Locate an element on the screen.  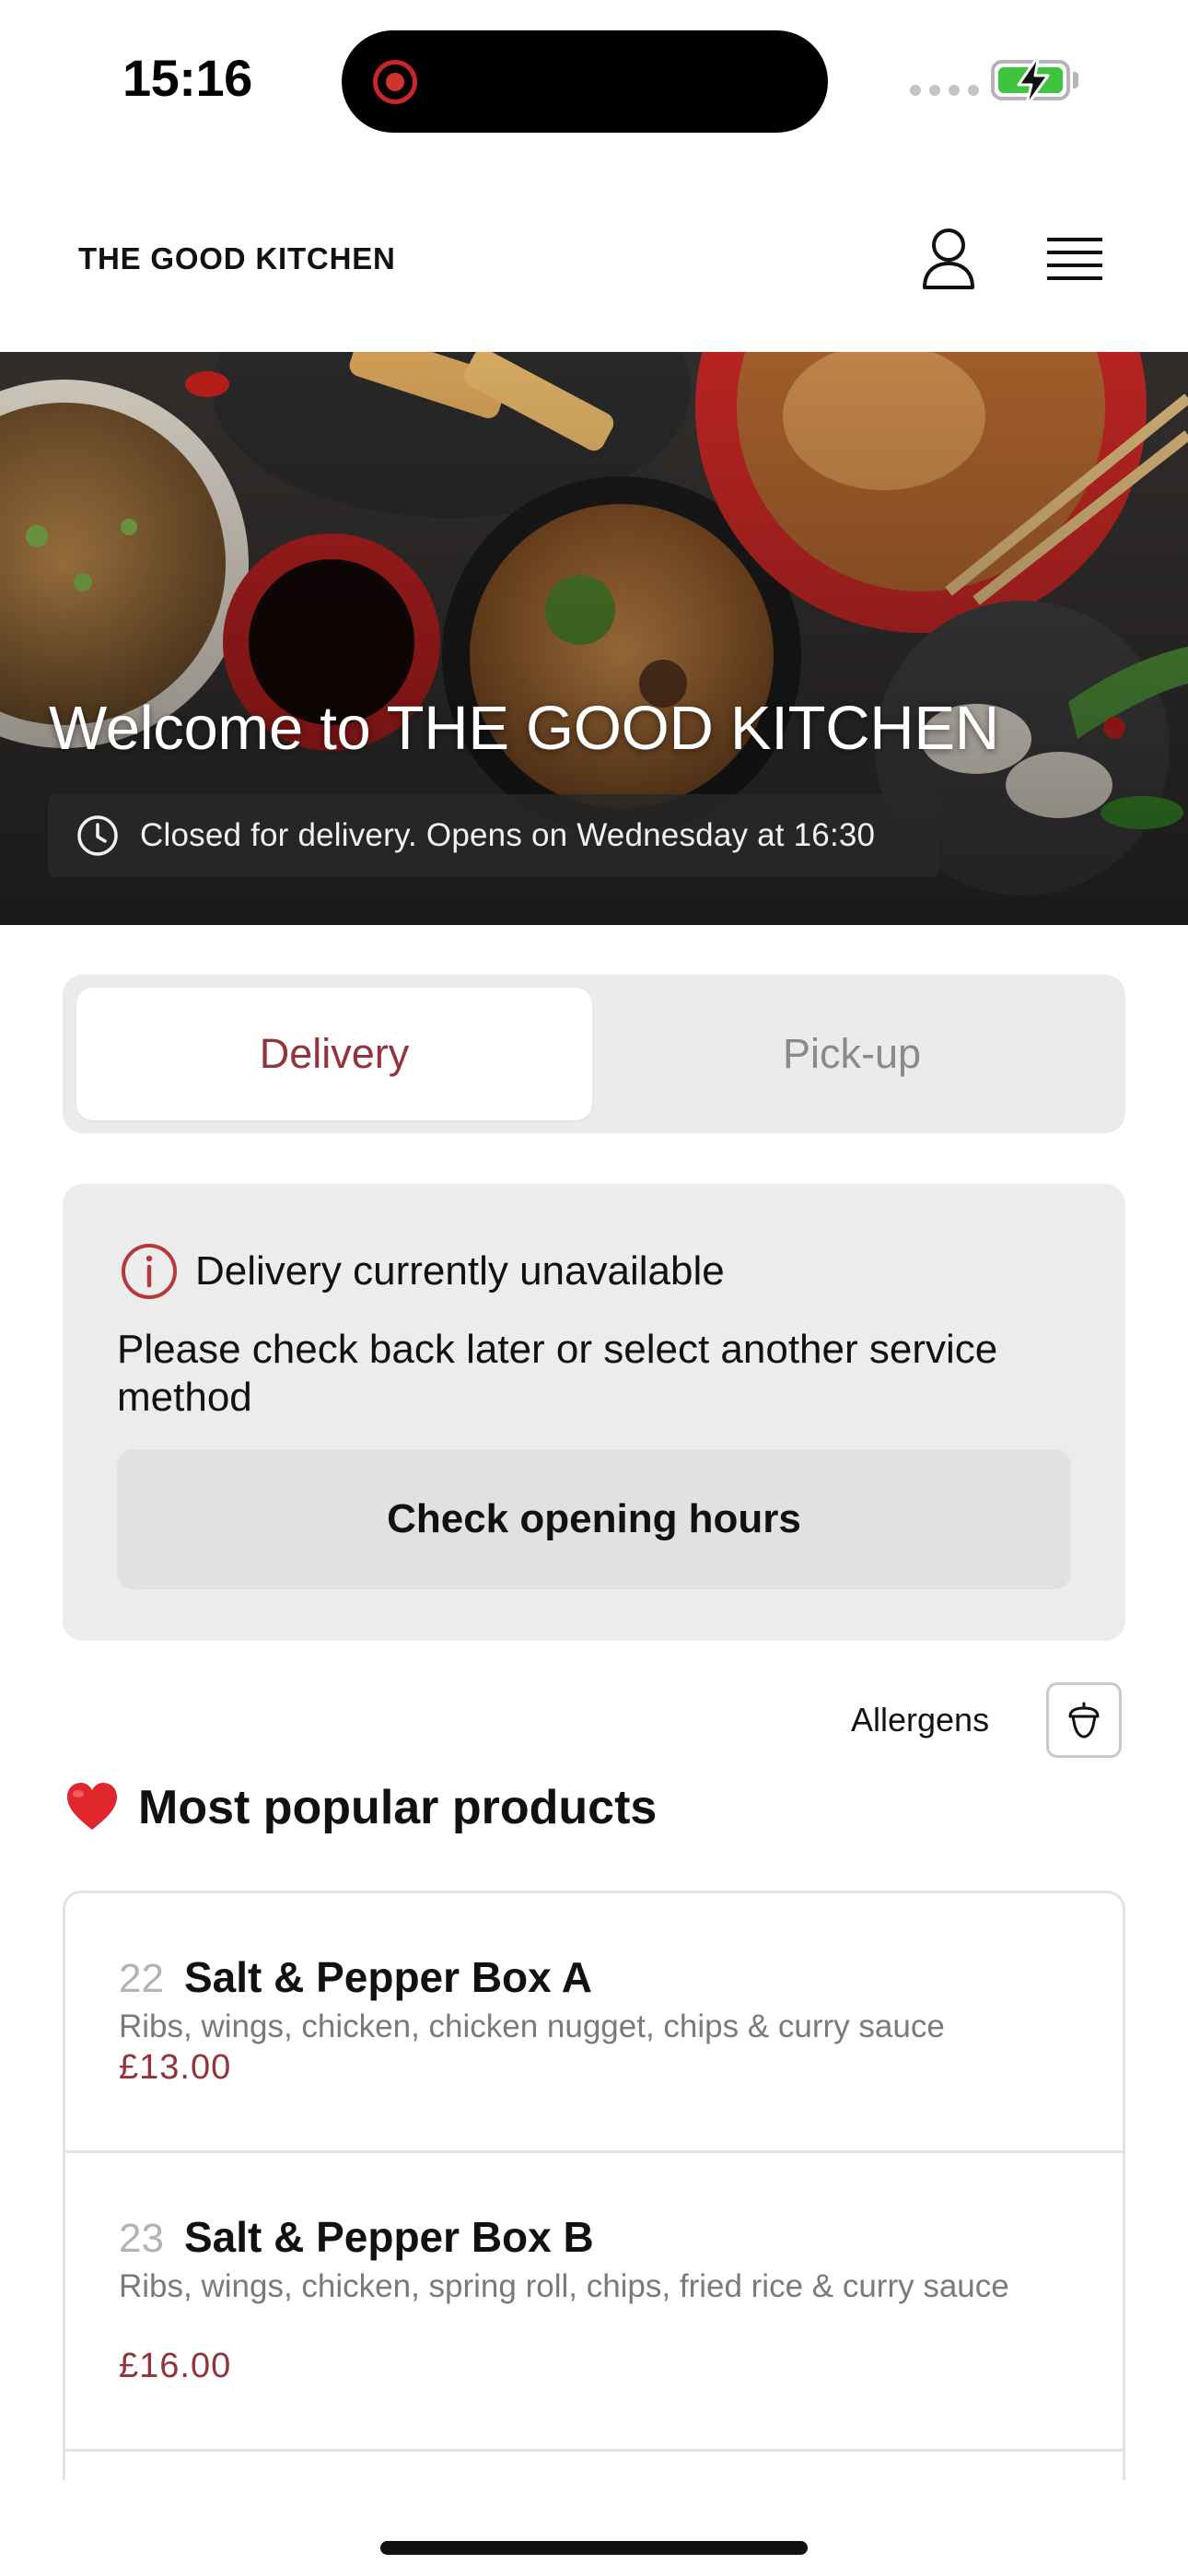
status-time: 15:16 is located at coordinates (187, 78).